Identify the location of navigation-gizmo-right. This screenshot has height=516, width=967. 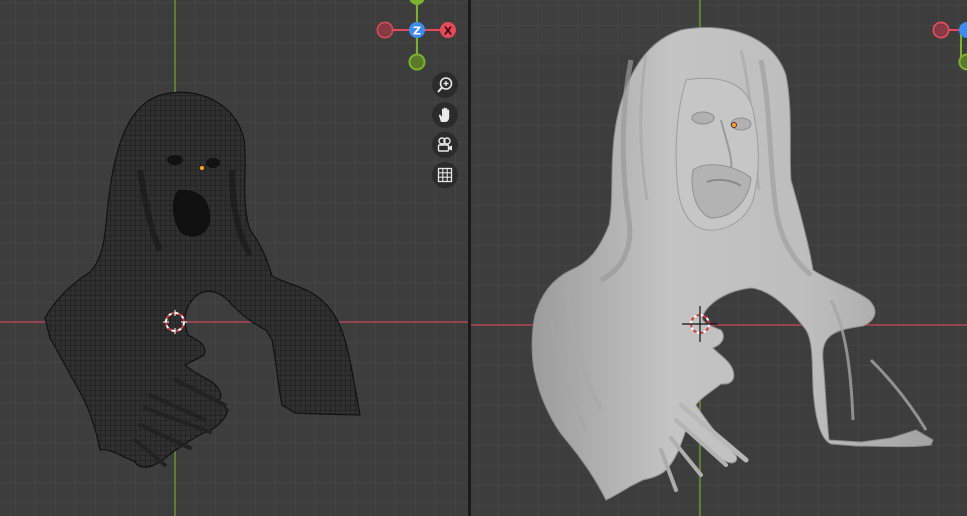
(949, 37).